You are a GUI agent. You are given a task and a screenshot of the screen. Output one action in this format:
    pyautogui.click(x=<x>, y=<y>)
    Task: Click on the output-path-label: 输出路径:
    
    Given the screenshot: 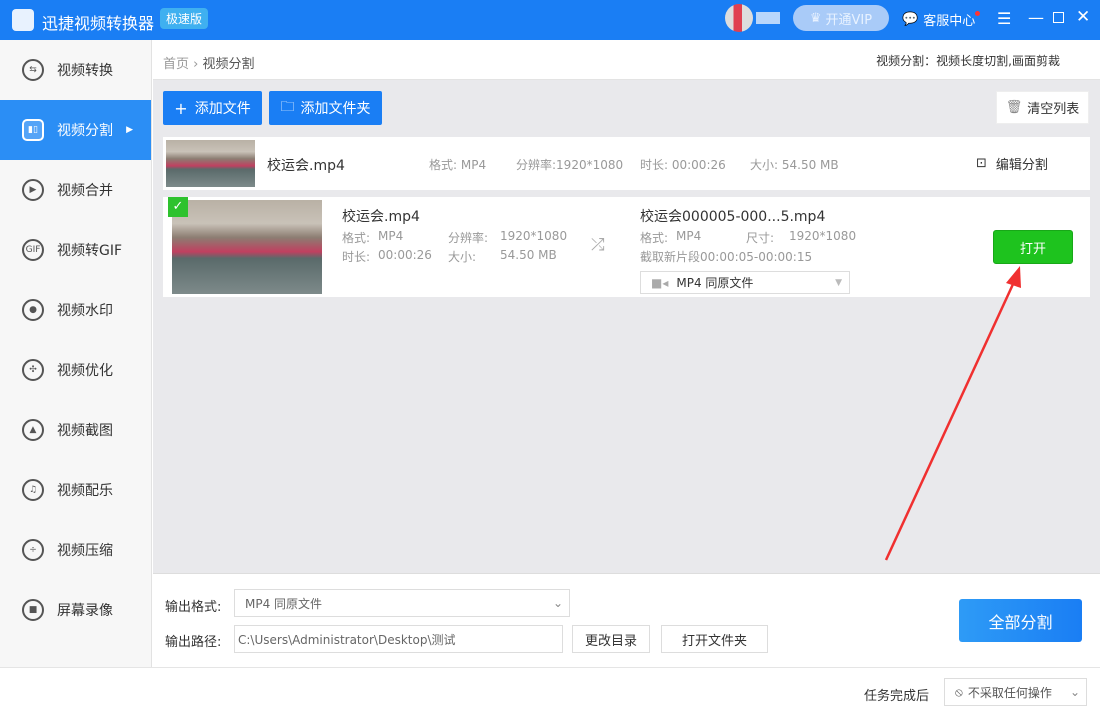 What is the action you would take?
    pyautogui.click(x=193, y=642)
    